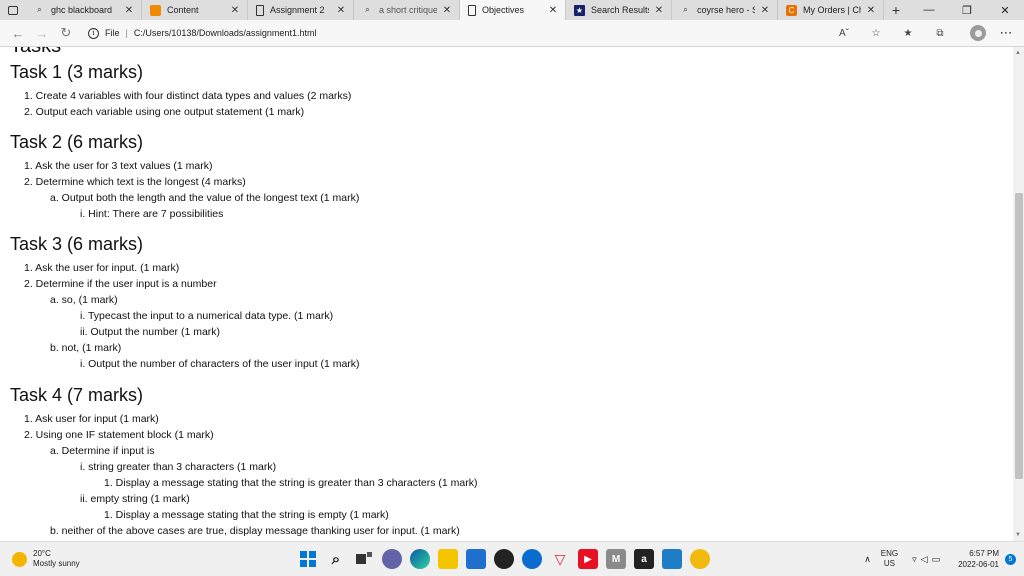  Describe the element at coordinates (867, 559) in the screenshot. I see `chevron-up-icon: ∧` at that location.